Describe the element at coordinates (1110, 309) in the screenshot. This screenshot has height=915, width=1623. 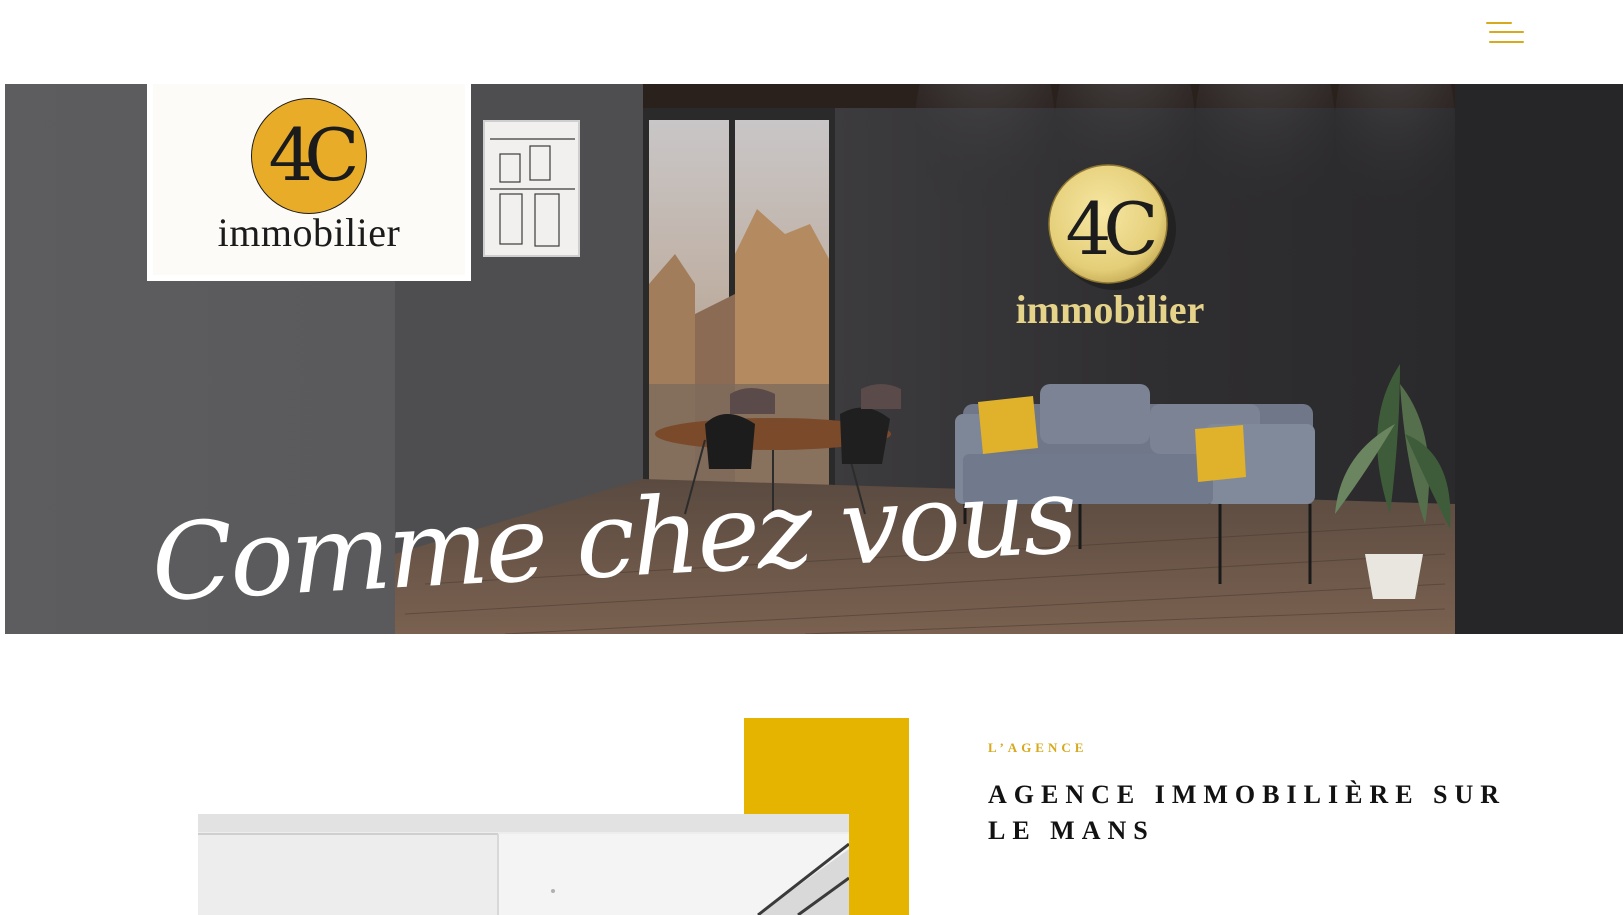
I see `svg-text: immobilier` at that location.